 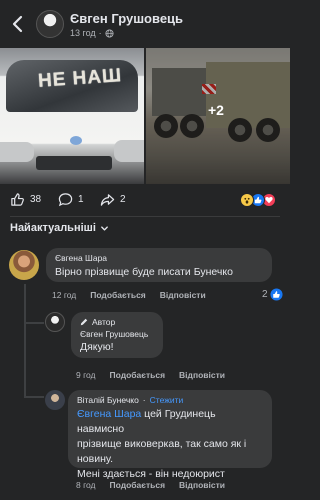 I want to click on more-photos-count: +2, so click(x=216, y=110).